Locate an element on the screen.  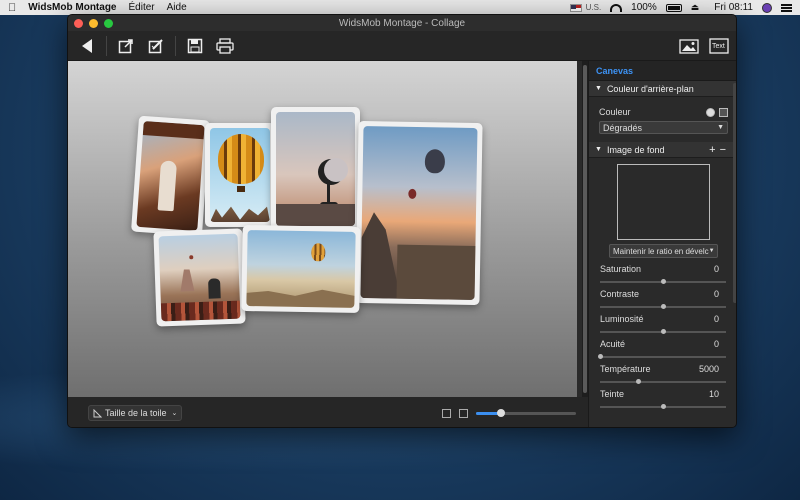
section-background-color: ▼ Couleur d'arrière-plan is located at coordinates (662, 89).